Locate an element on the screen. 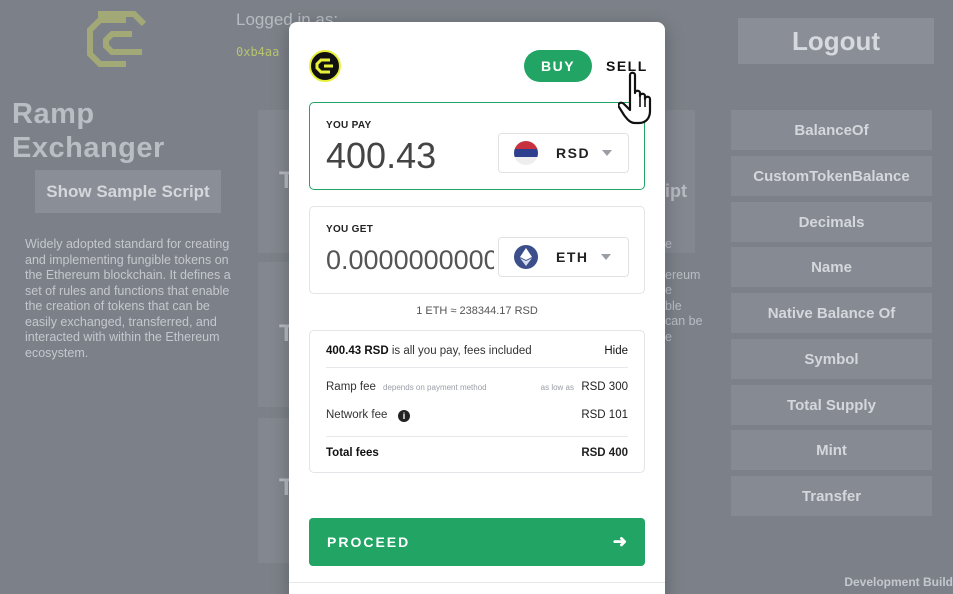 The height and width of the screenshot is (594, 953). pay-currency-code: RSD is located at coordinates (573, 153).